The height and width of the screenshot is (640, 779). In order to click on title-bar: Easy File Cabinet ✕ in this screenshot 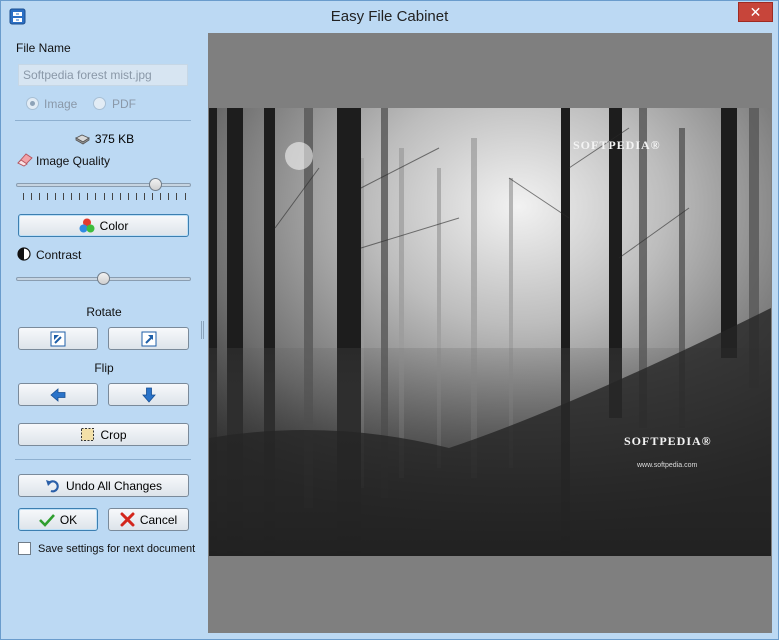, I will do `click(389, 16)`.